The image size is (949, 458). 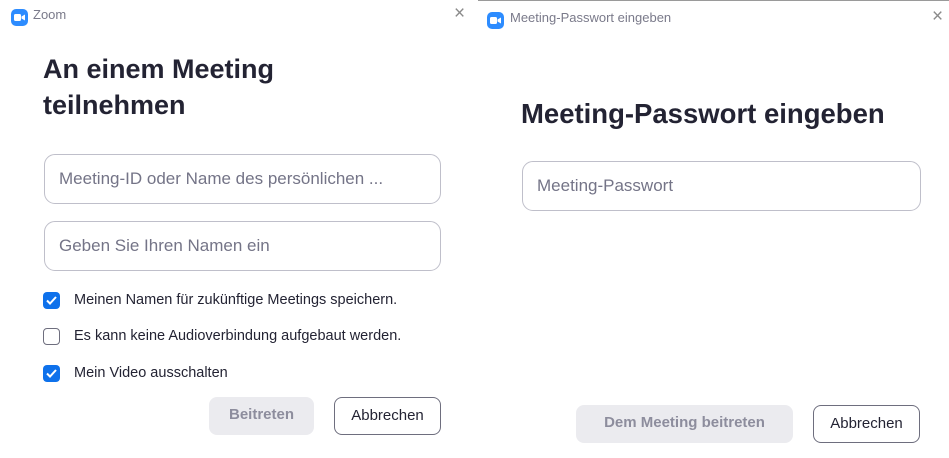 I want to click on heading-line-1: An einem Meeting, so click(x=159, y=69).